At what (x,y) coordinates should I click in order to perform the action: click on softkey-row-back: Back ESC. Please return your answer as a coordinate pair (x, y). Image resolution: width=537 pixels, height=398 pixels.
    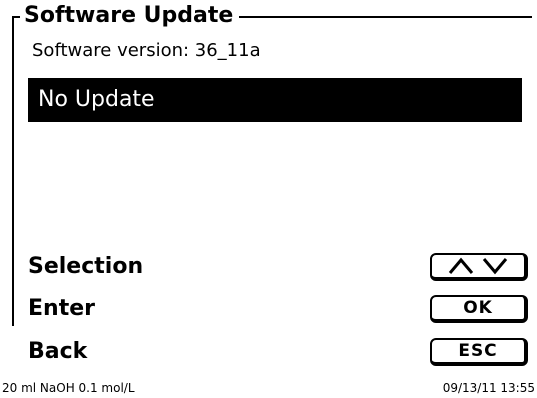
    Looking at the image, I should click on (278, 352).